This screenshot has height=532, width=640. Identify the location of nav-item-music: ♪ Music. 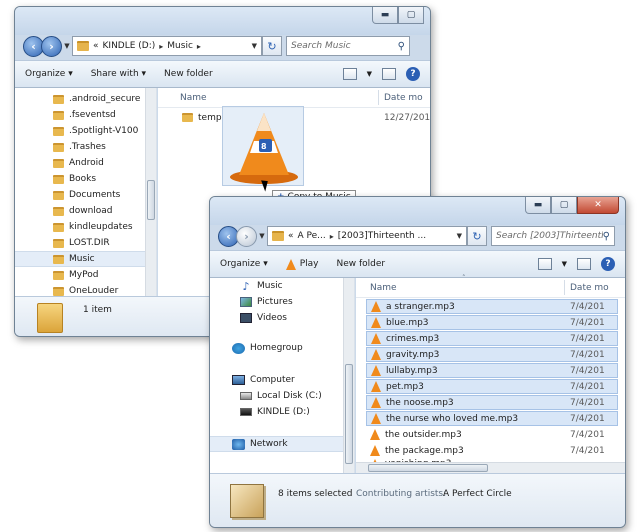
(282, 286).